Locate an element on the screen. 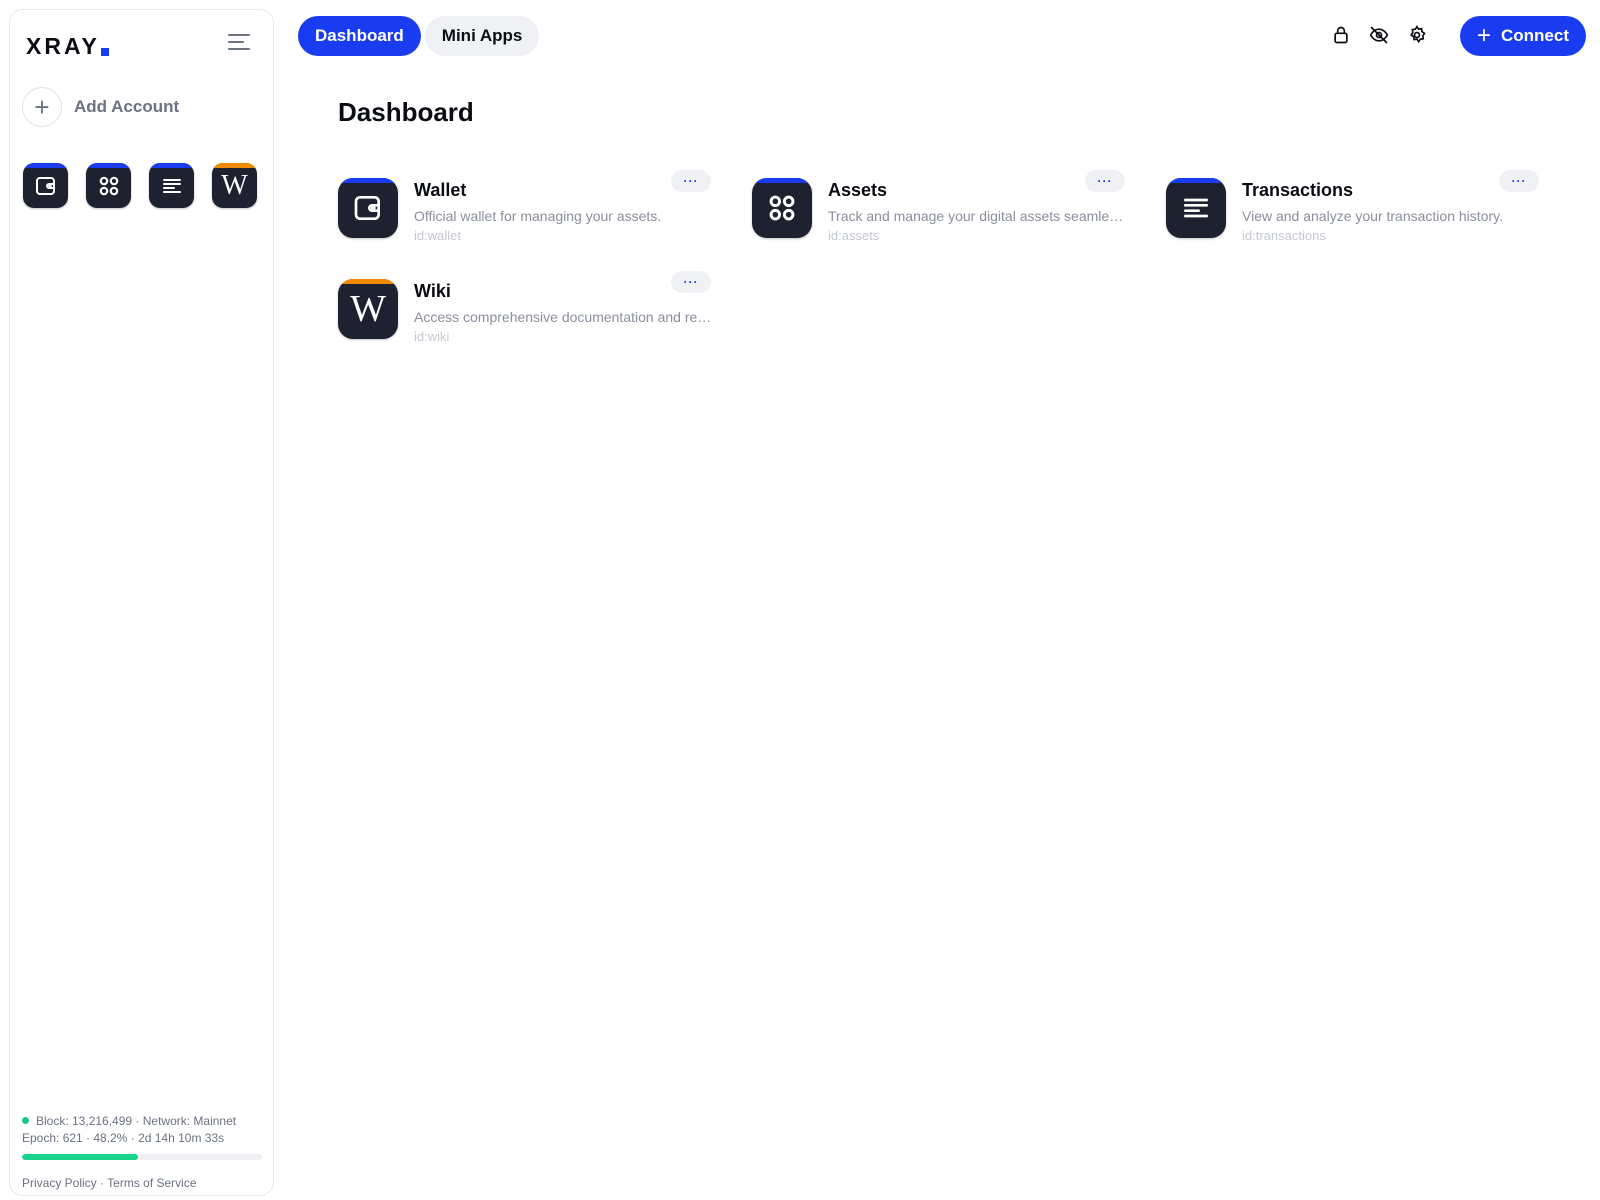 Image resolution: width=1600 pixels, height=1200 pixels. sidebar-app-transactions is located at coordinates (171, 185).